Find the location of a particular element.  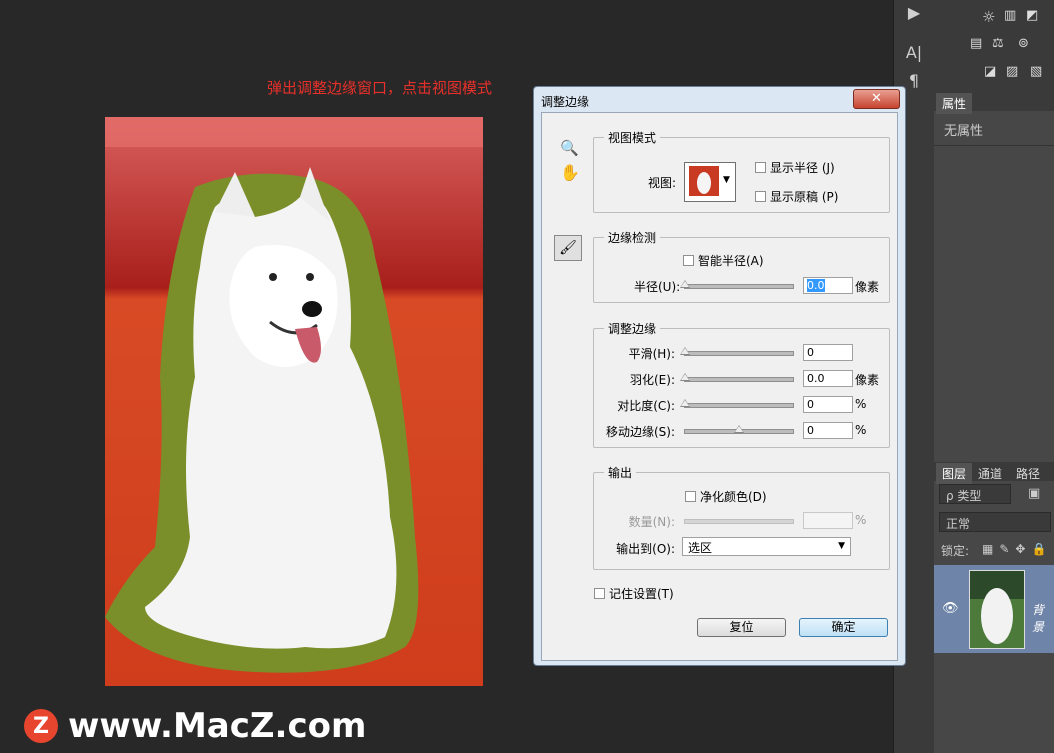

contrast-slider-thumb is located at coordinates (685, 403).